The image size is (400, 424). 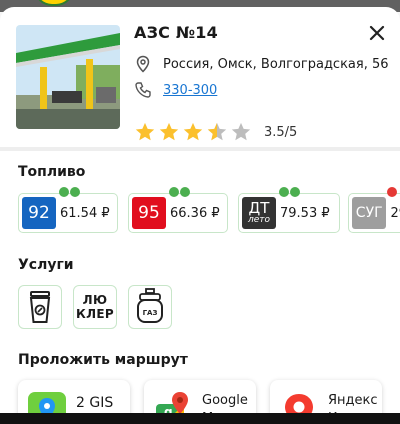 What do you see at coordinates (150, 313) in the screenshot?
I see `gas-label: ГАЗ` at bounding box center [150, 313].